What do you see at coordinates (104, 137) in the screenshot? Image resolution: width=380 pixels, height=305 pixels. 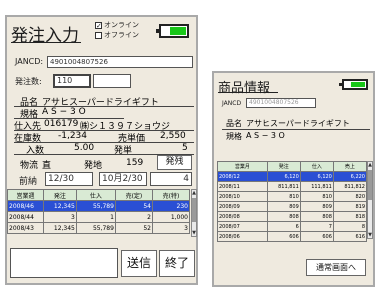 I see `stock-row: 在庫数 -1,234 売単価 2,550` at bounding box center [104, 137].